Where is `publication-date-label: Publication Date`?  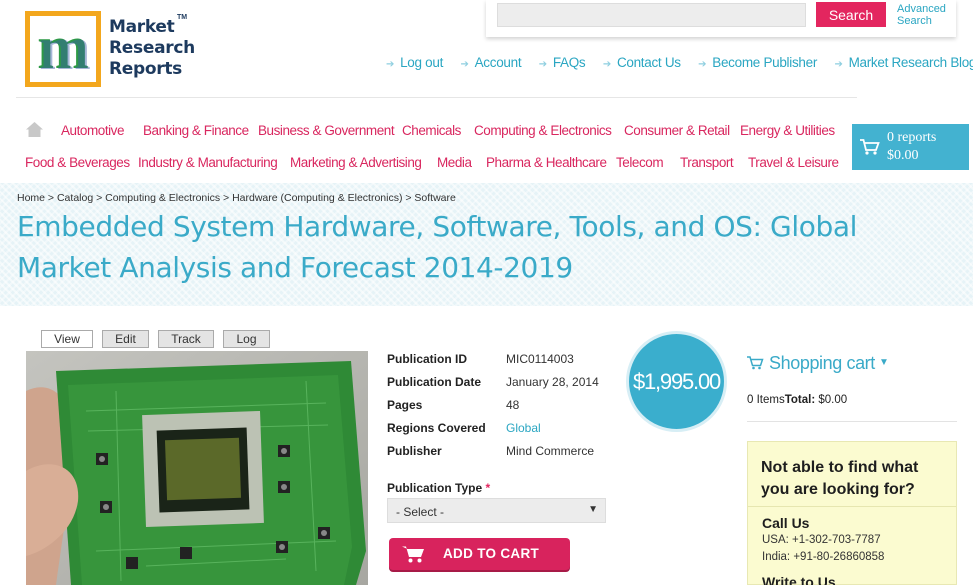 publication-date-label: Publication Date is located at coordinates (434, 382).